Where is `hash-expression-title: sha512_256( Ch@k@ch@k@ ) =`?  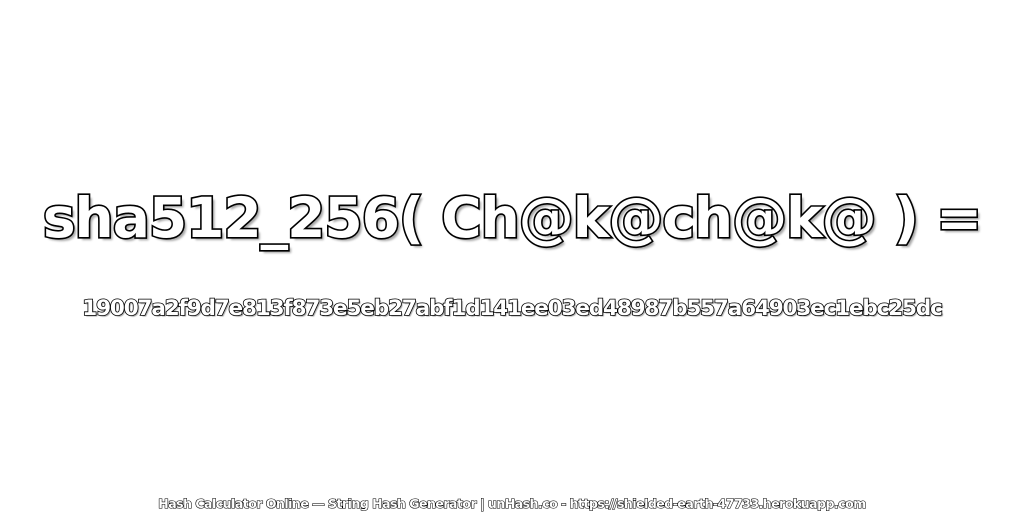 hash-expression-title: sha512_256( Ch@k@ch@k@ ) = is located at coordinates (512, 217).